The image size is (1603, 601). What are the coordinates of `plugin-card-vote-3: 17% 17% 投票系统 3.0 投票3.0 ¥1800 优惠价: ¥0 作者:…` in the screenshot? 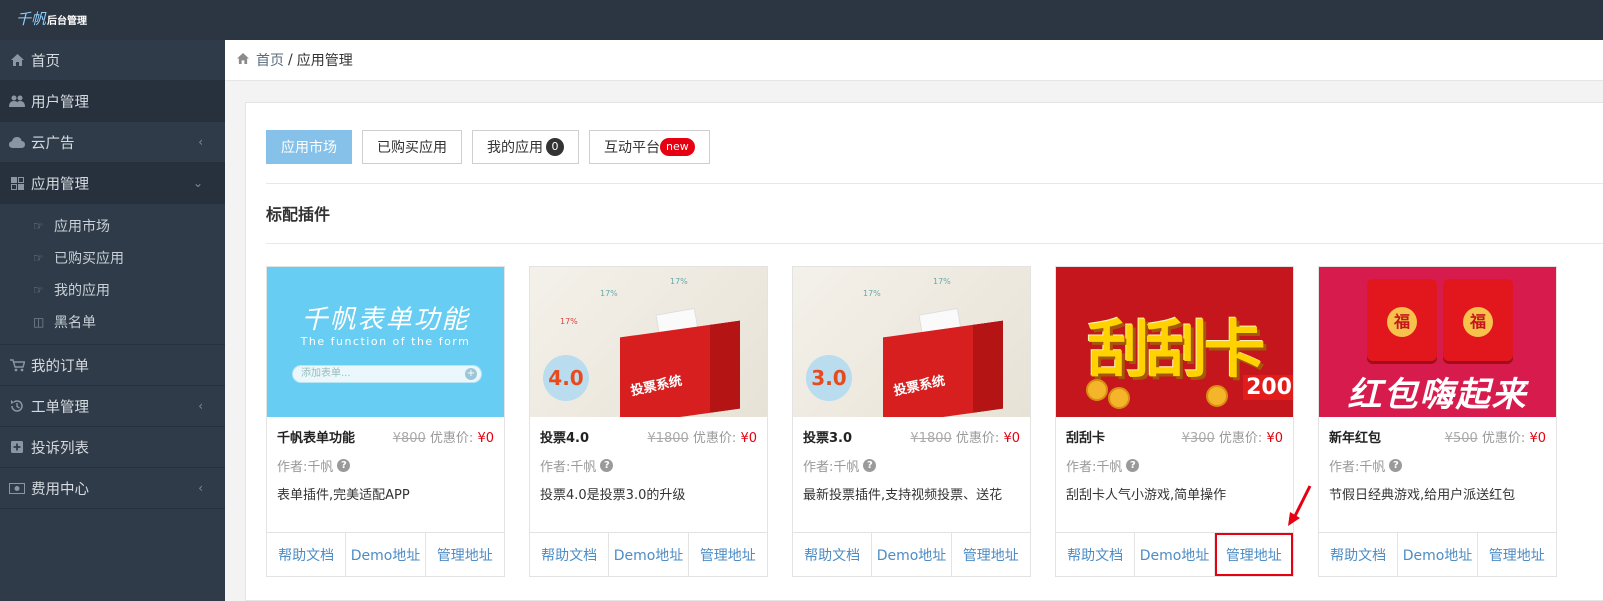 It's located at (911, 421).